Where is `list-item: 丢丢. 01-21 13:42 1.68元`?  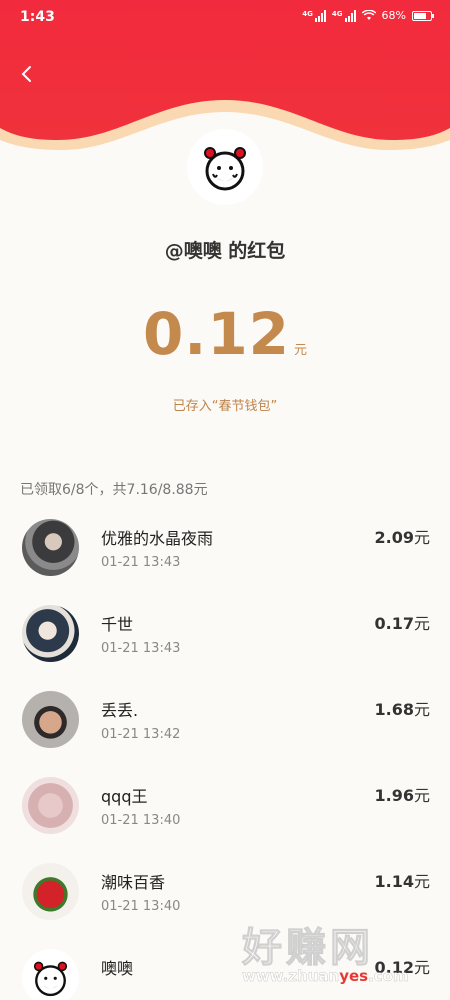
list-item: 丢丢. 01-21 13:42 1.68元 is located at coordinates (225, 727).